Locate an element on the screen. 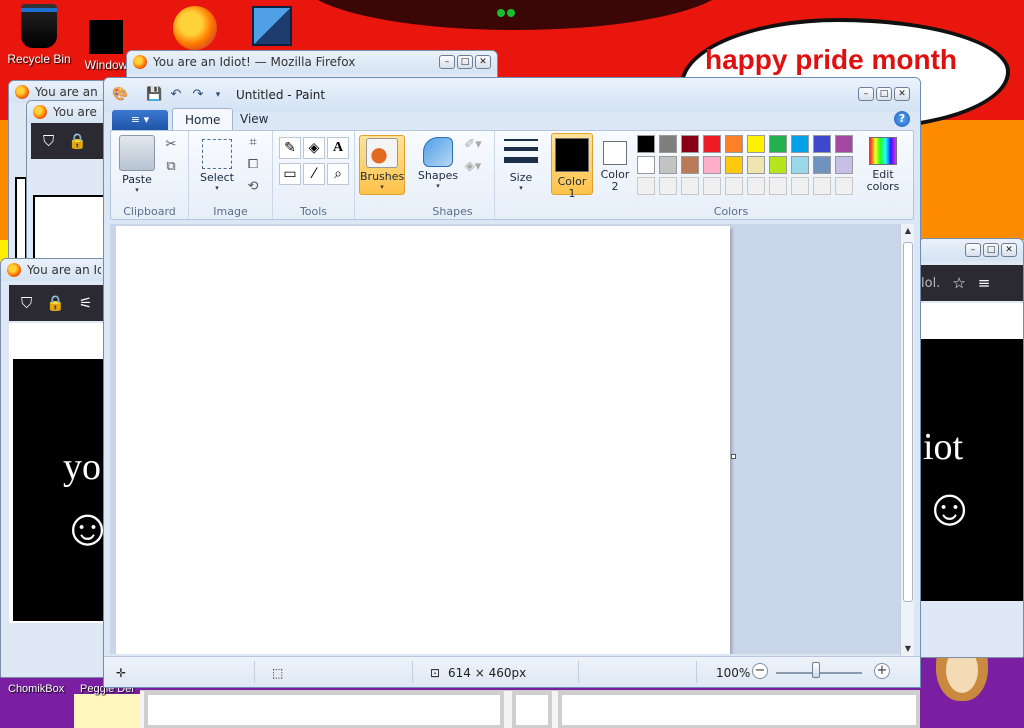 Image resolution: width=1024 pixels, height=728 pixels. undo-icon: ↶ is located at coordinates (176, 95).